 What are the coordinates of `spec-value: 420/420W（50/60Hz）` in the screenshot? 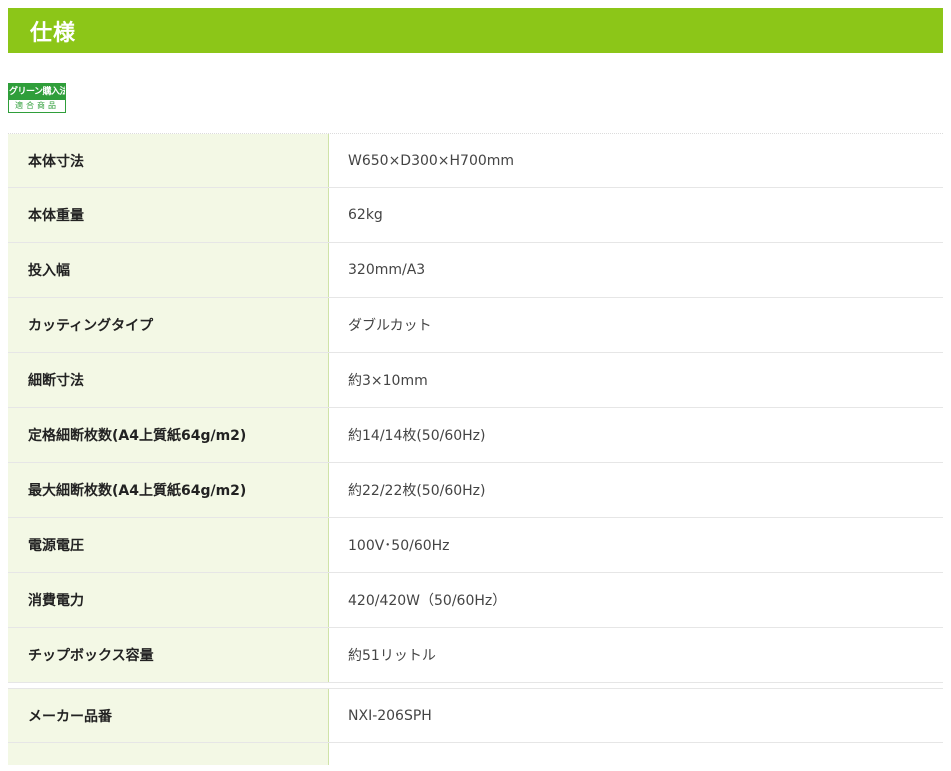 It's located at (427, 601).